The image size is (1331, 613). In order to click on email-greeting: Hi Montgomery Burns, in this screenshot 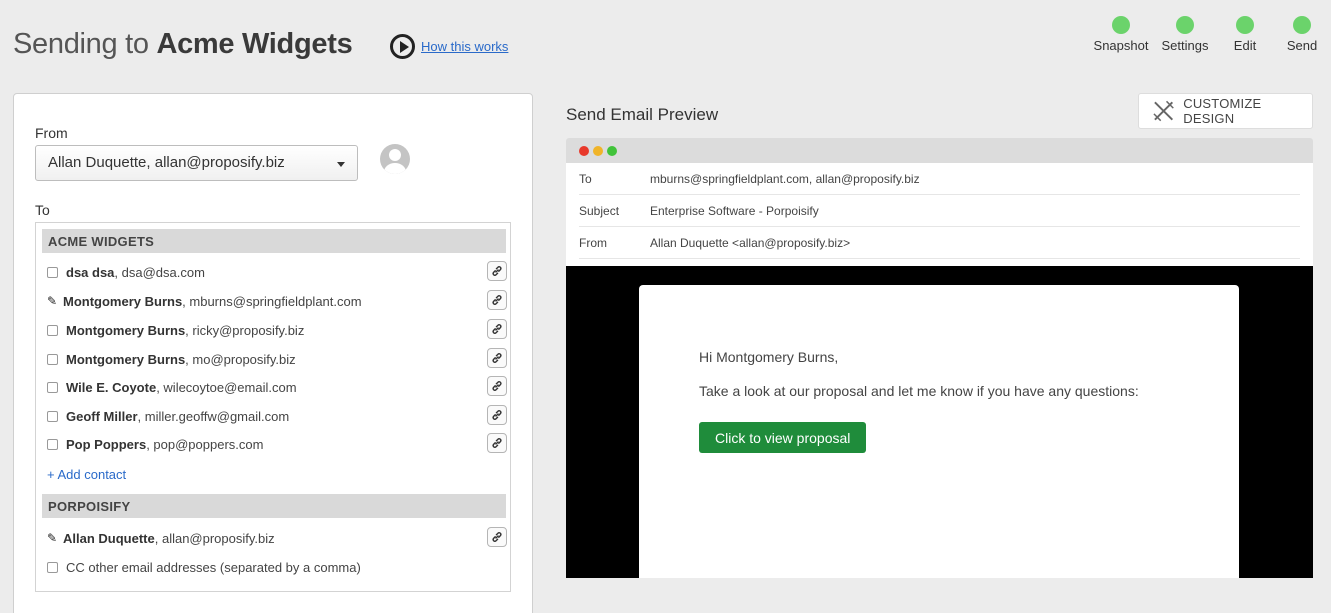, I will do `click(769, 357)`.